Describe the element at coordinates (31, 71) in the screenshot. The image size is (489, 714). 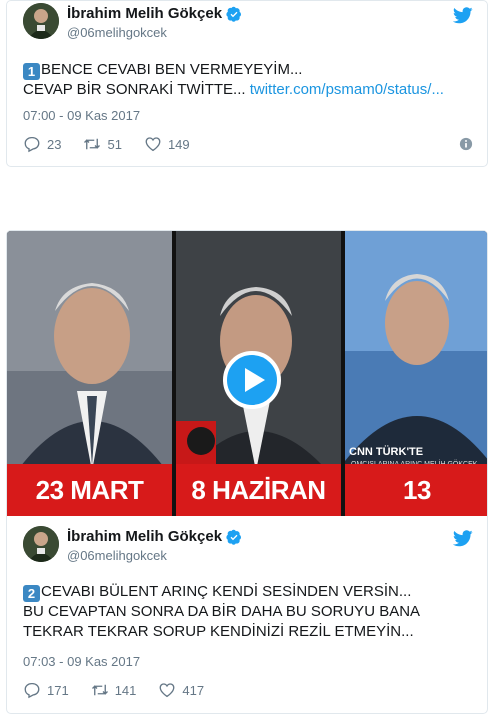
I see `keycap-number-emoji: 1` at that location.